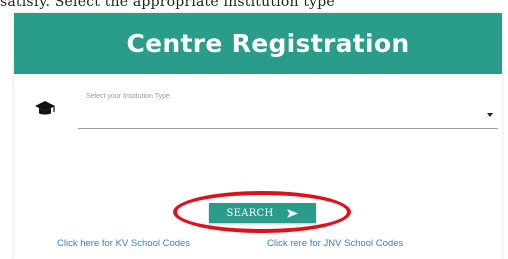 The height and width of the screenshot is (259, 508). Describe the element at coordinates (288, 115) in the screenshot. I see `institution-type-select` at that location.